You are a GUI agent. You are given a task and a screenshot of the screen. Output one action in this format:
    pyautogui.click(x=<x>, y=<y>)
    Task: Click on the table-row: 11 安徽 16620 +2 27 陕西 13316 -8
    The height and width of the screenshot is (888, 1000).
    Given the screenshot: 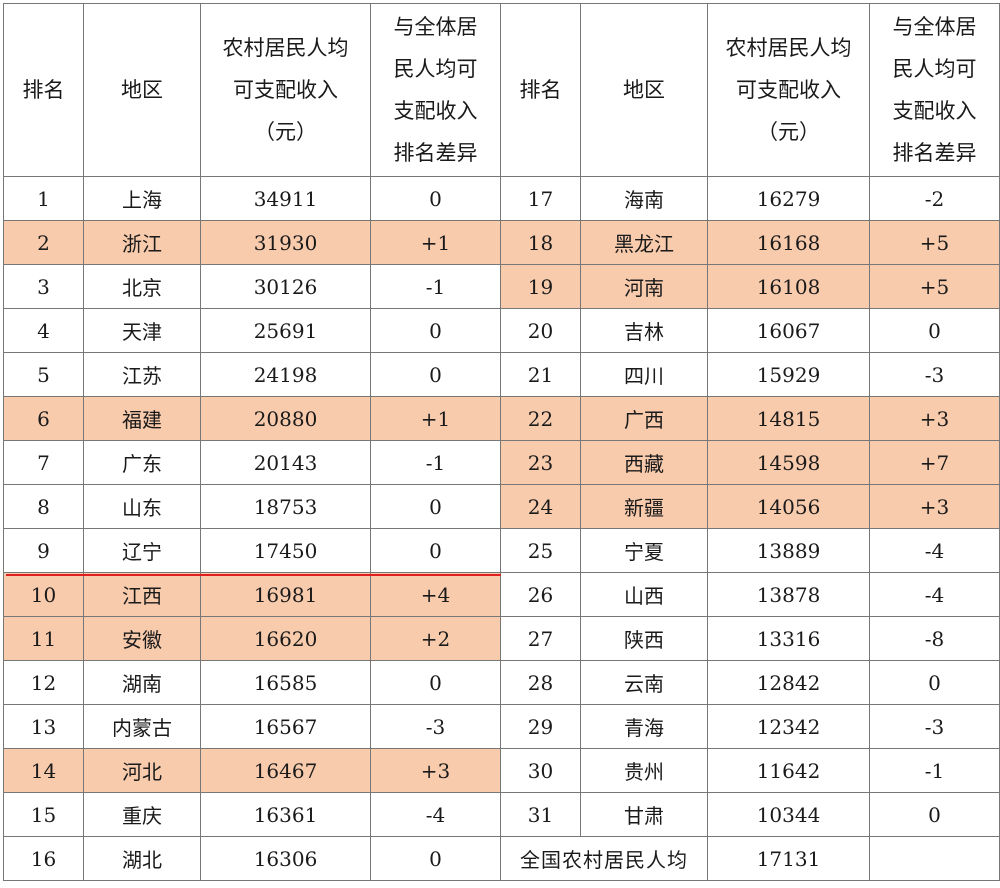 What is the action you would take?
    pyautogui.click(x=501, y=638)
    